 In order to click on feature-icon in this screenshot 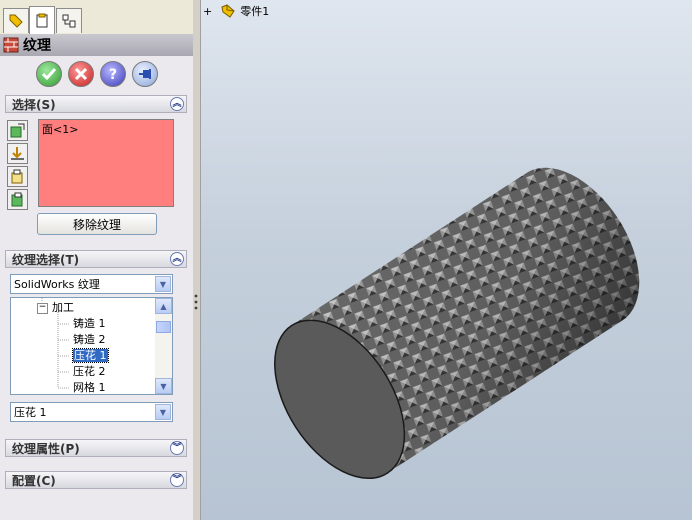, I will do `click(17, 199)`.